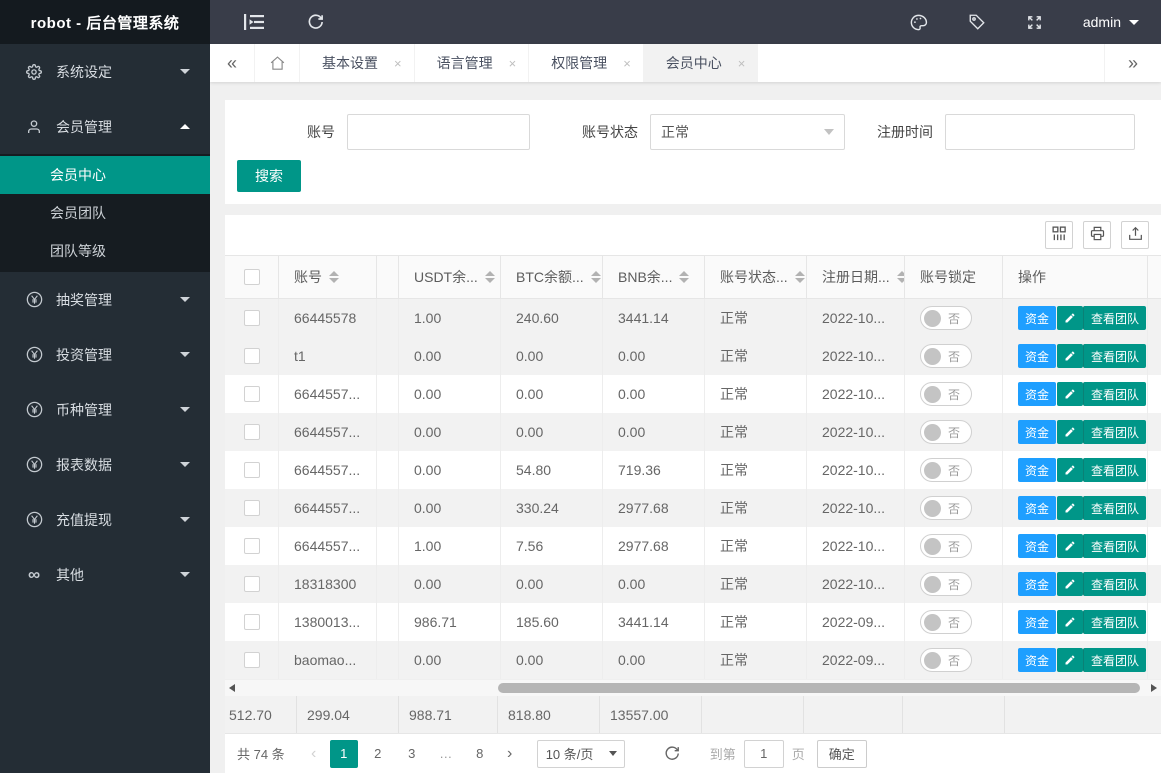 This screenshot has width=1161, height=773. I want to click on tag-icon, so click(977, 22).